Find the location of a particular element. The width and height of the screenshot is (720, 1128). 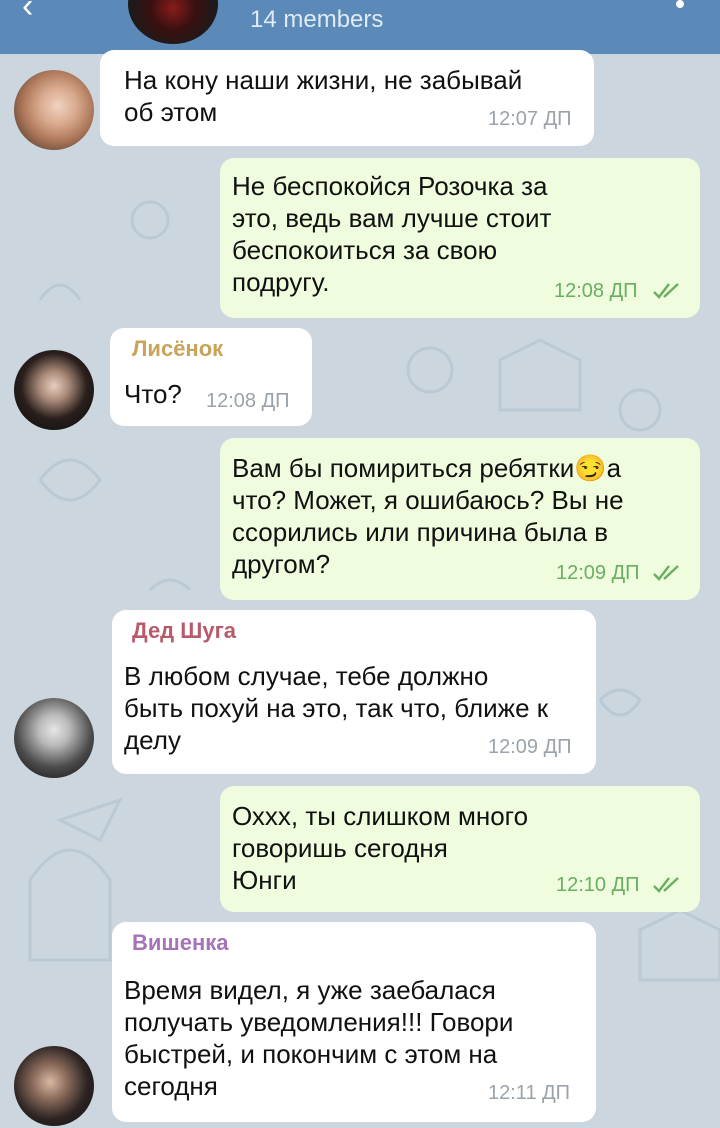

sender-name: Вишенка is located at coordinates (180, 943).